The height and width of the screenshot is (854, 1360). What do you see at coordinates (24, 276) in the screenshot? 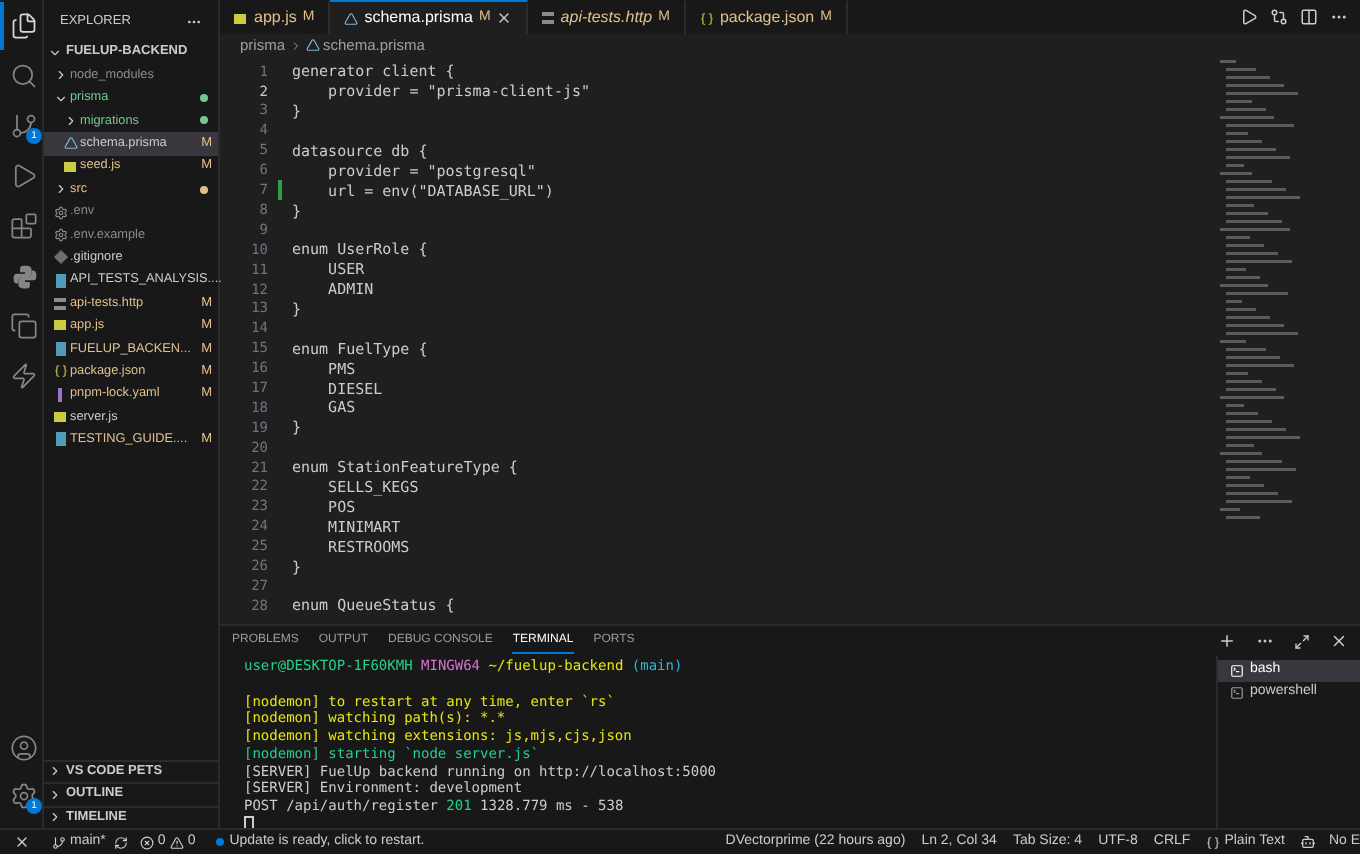
I see `python-icon` at bounding box center [24, 276].